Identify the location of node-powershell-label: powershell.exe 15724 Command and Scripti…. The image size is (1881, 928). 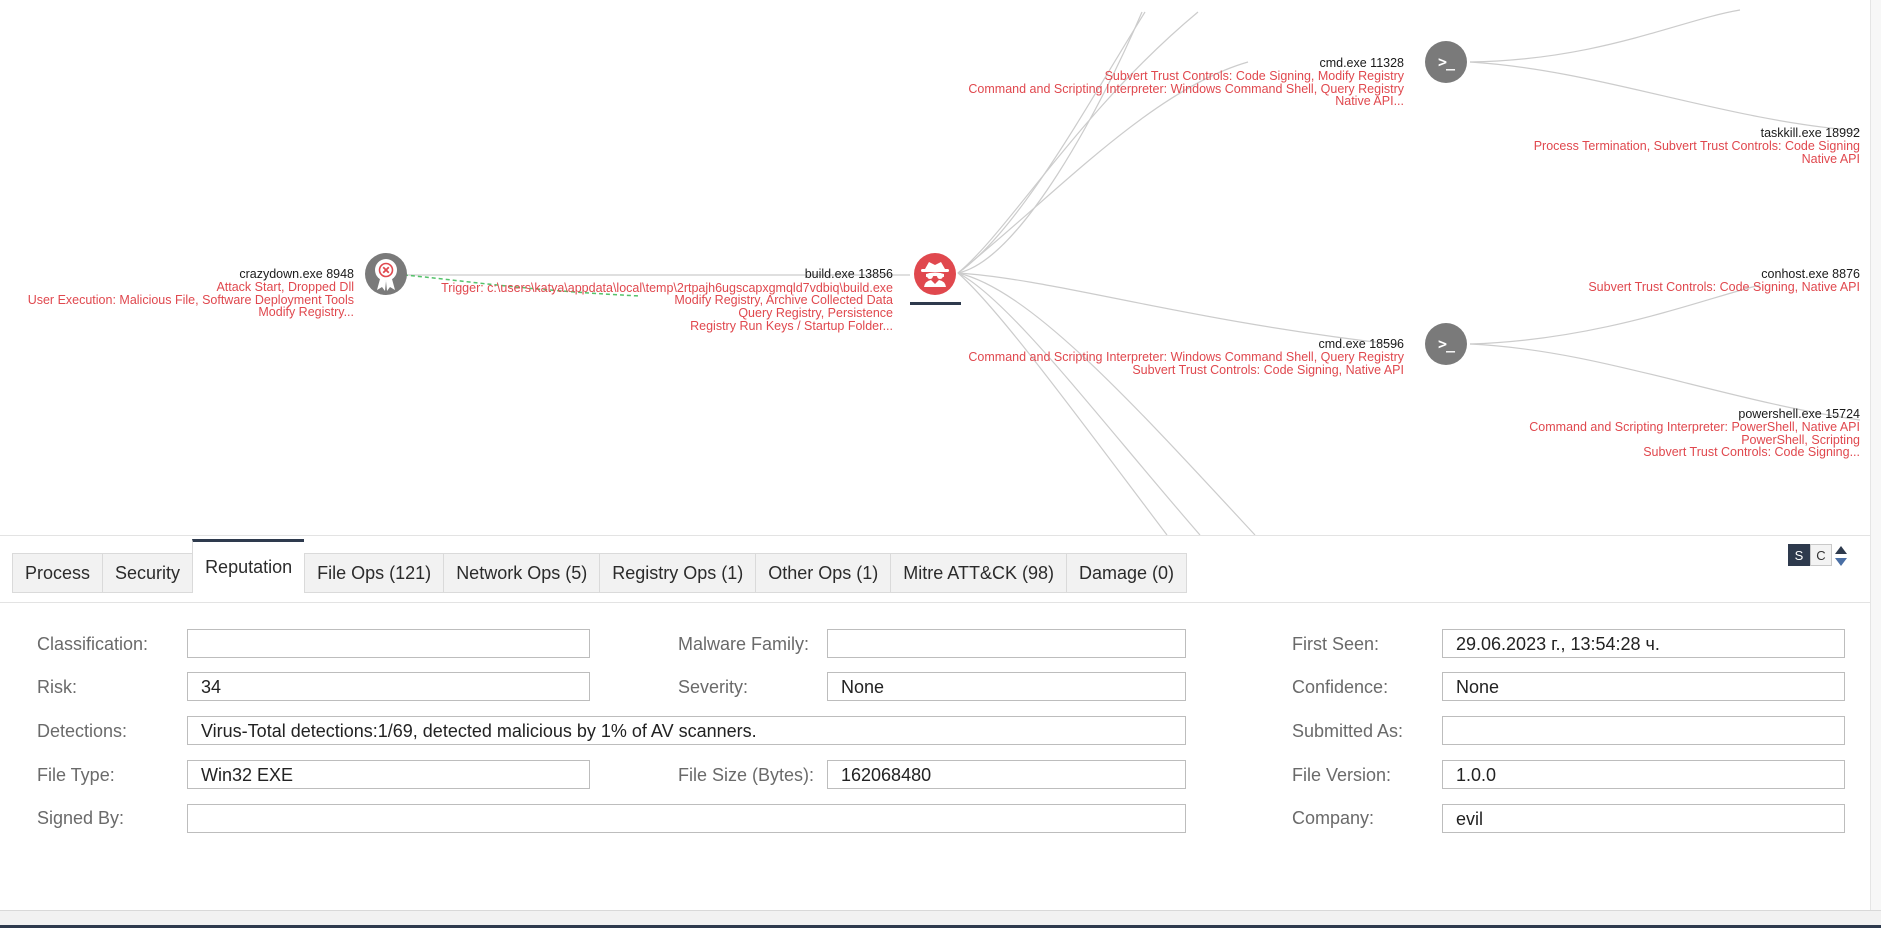
(1694, 433).